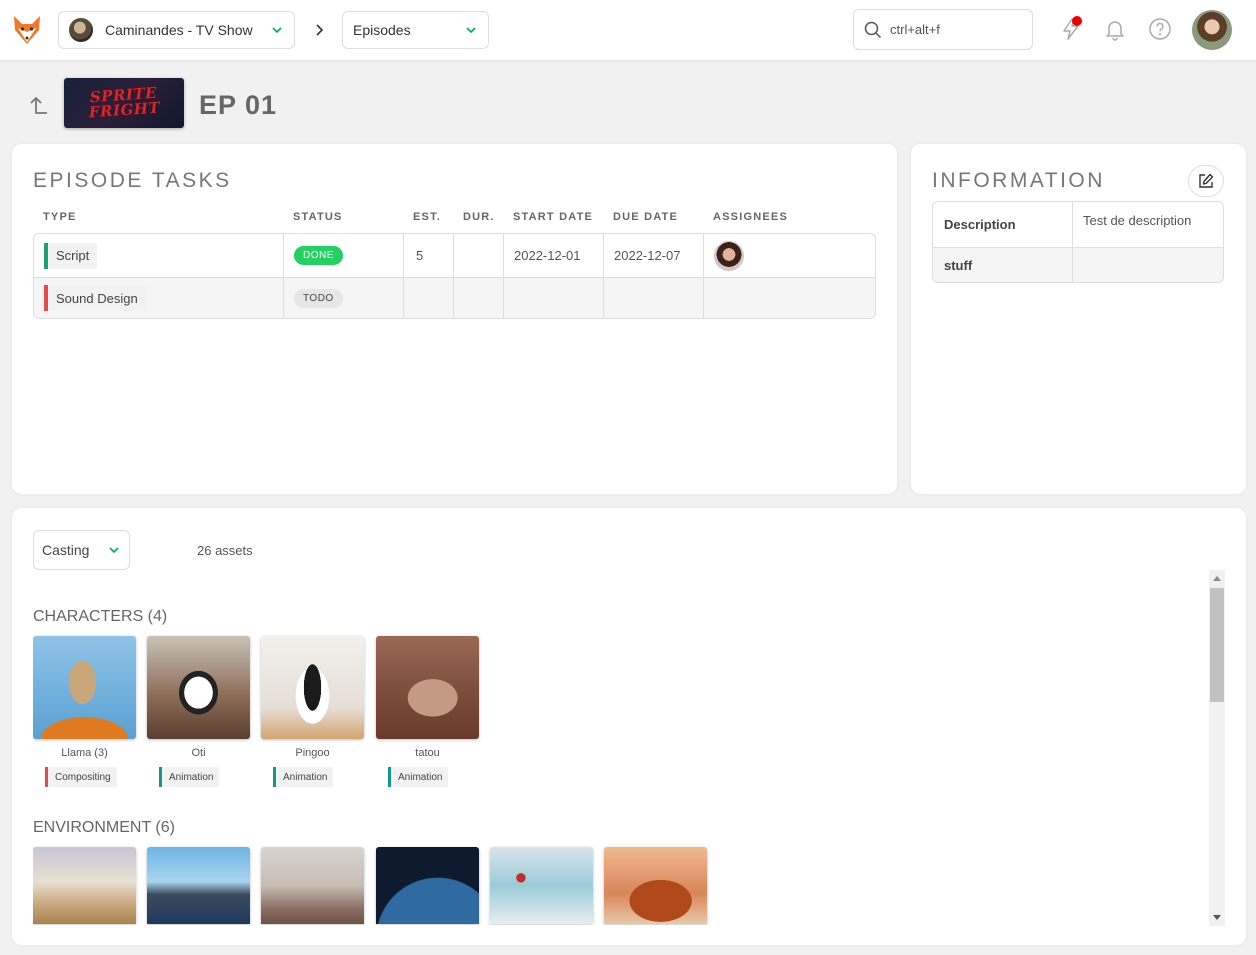 This screenshot has width=1256, height=955. I want to click on col-status: STATUS, so click(318, 217).